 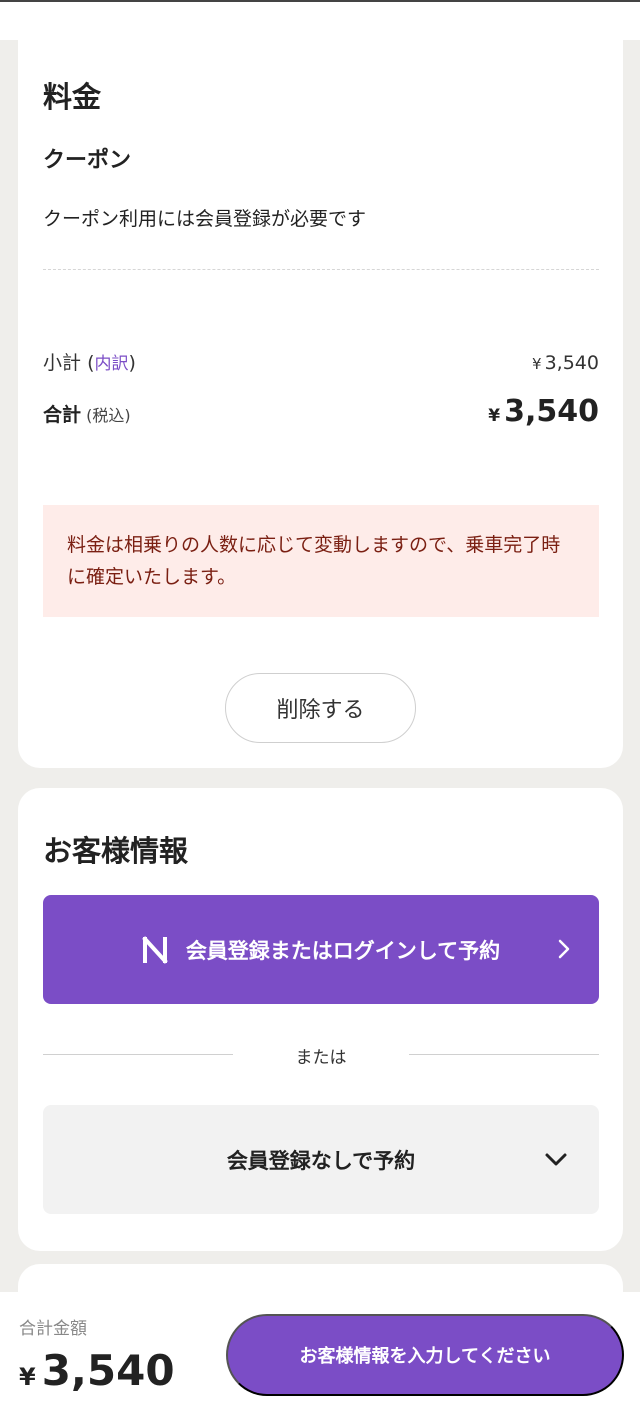 What do you see at coordinates (320, 20) in the screenshot?
I see `top-bar` at bounding box center [320, 20].